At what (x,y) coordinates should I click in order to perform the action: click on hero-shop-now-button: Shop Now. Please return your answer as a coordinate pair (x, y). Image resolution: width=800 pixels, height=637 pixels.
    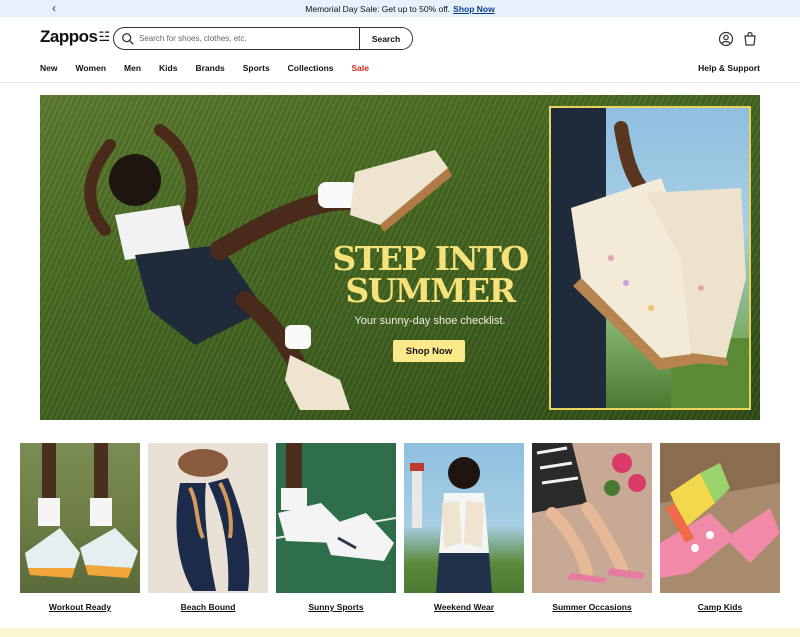
    Looking at the image, I should click on (429, 351).